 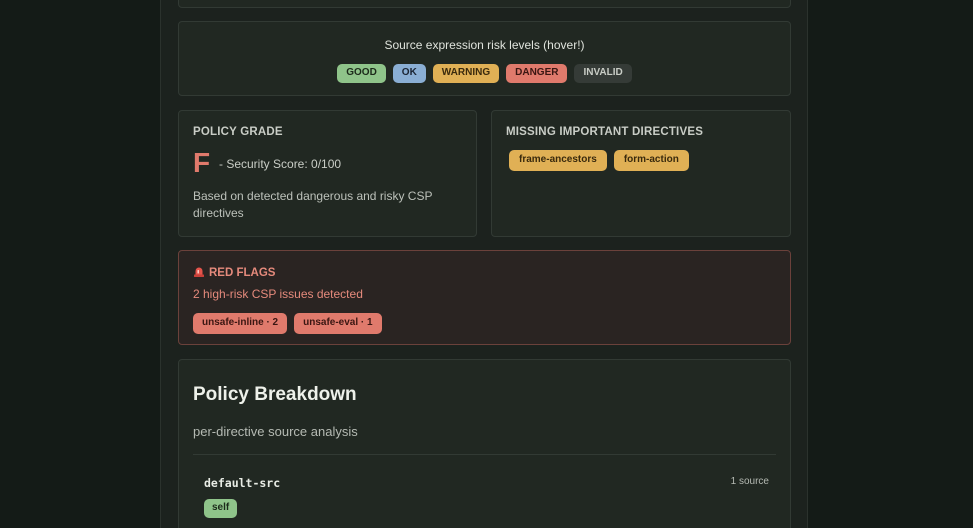 I want to click on directive-source-count: 1 source, so click(x=749, y=481).